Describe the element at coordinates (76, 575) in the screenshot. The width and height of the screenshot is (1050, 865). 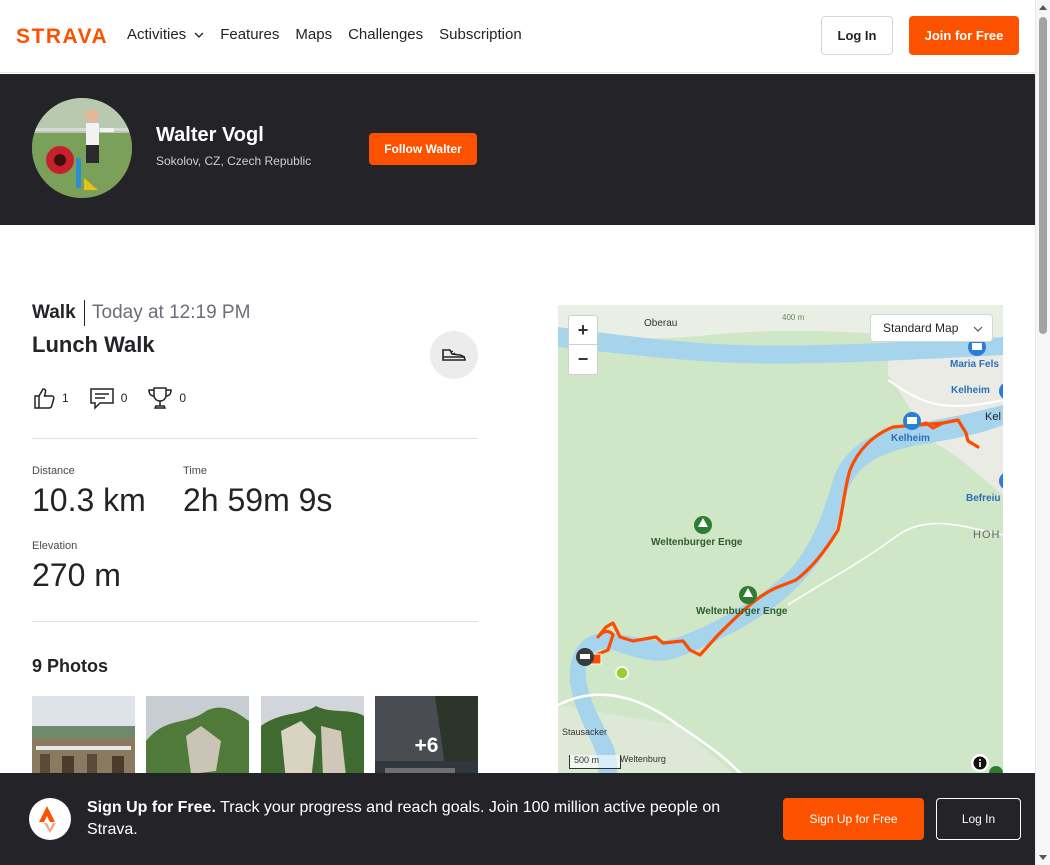
I see `elevation-value: 270 m` at that location.